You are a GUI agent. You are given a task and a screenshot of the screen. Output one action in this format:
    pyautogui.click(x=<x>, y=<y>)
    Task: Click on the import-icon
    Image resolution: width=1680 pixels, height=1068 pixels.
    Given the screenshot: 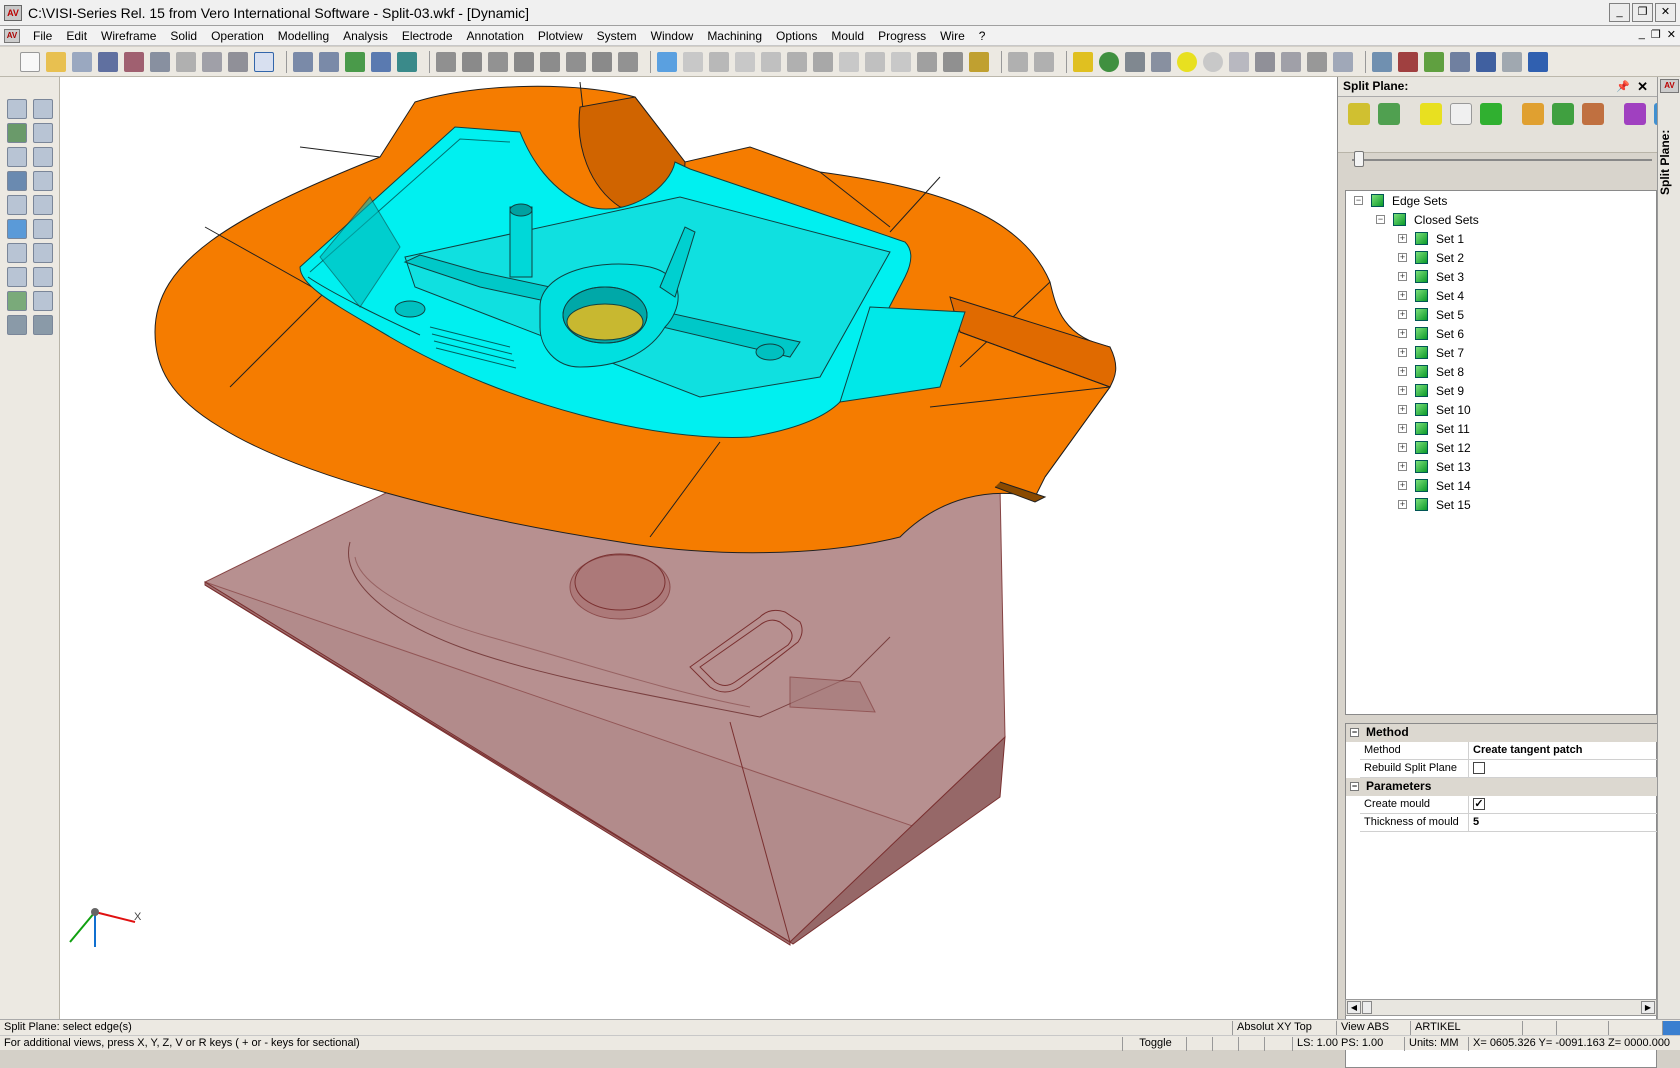 What is the action you would take?
    pyautogui.click(x=238, y=61)
    